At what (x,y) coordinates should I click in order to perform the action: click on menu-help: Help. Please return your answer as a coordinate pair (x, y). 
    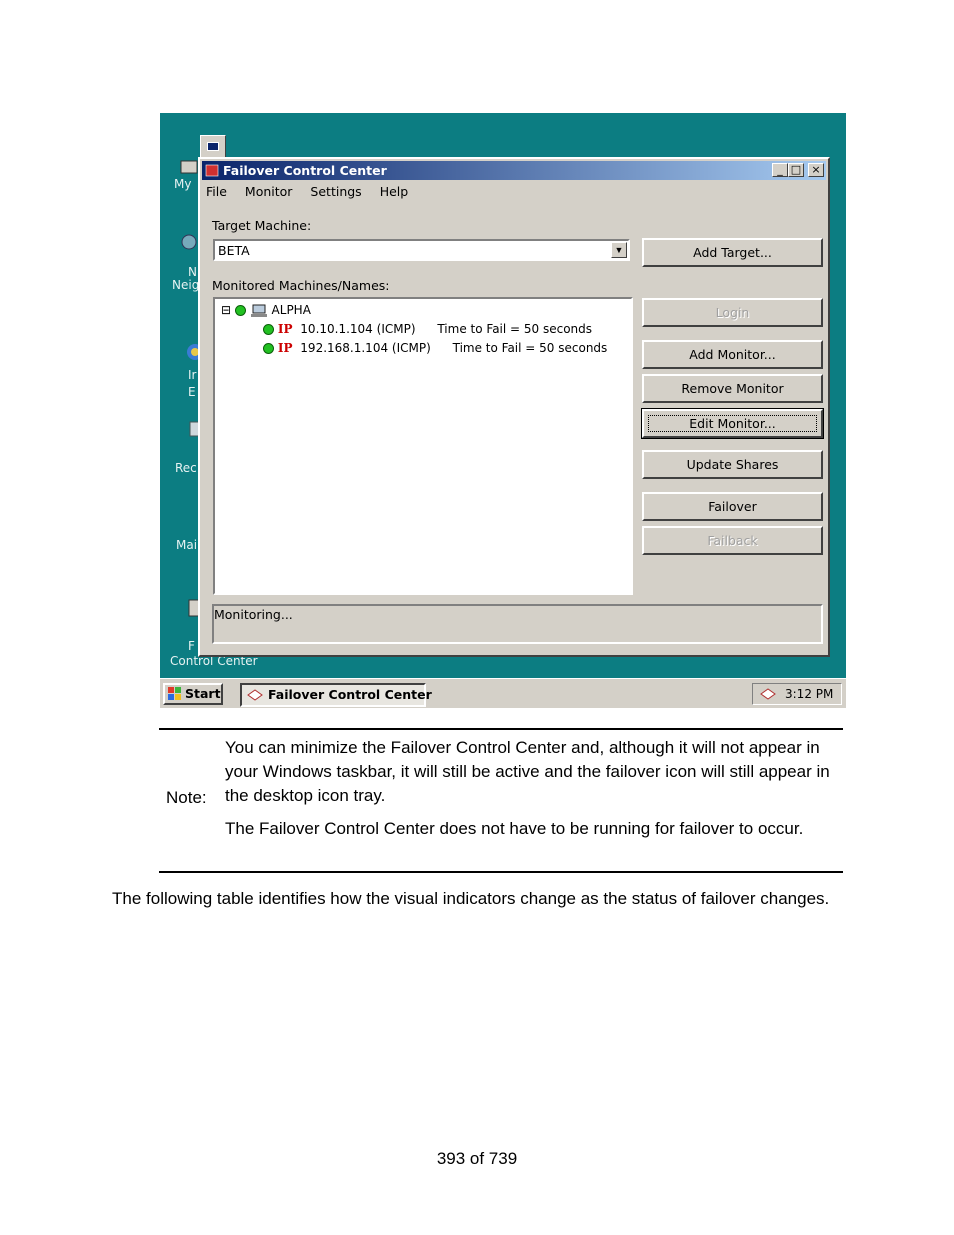
    Looking at the image, I should click on (394, 191).